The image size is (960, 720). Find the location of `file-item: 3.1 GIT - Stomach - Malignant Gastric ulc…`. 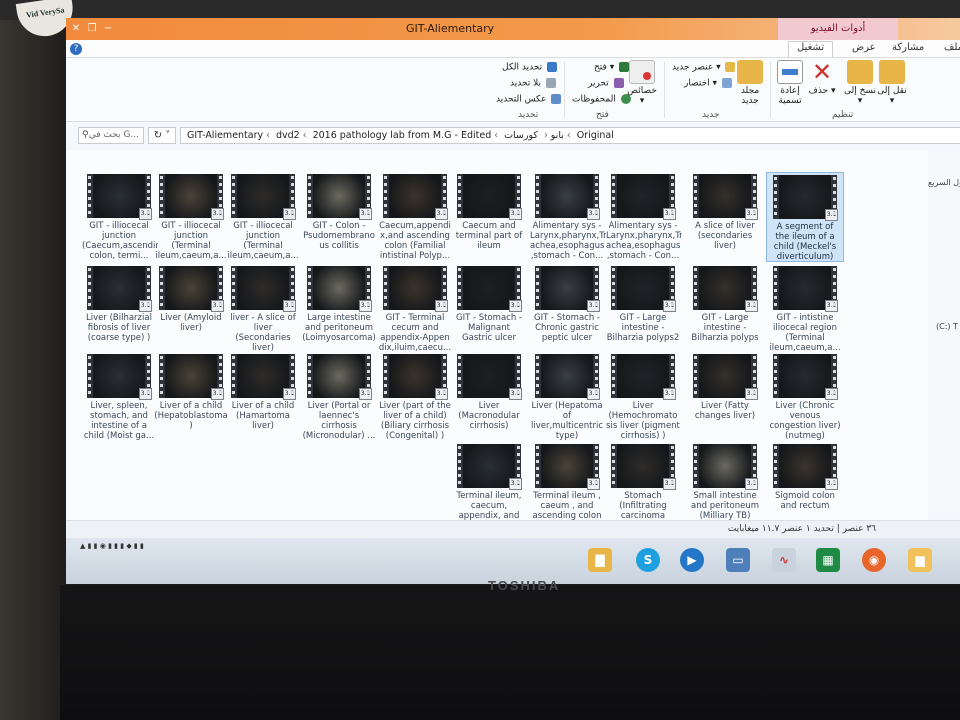

file-item: 3.1 GIT - Stomach - Malignant Gastric ulc… is located at coordinates (489, 309).